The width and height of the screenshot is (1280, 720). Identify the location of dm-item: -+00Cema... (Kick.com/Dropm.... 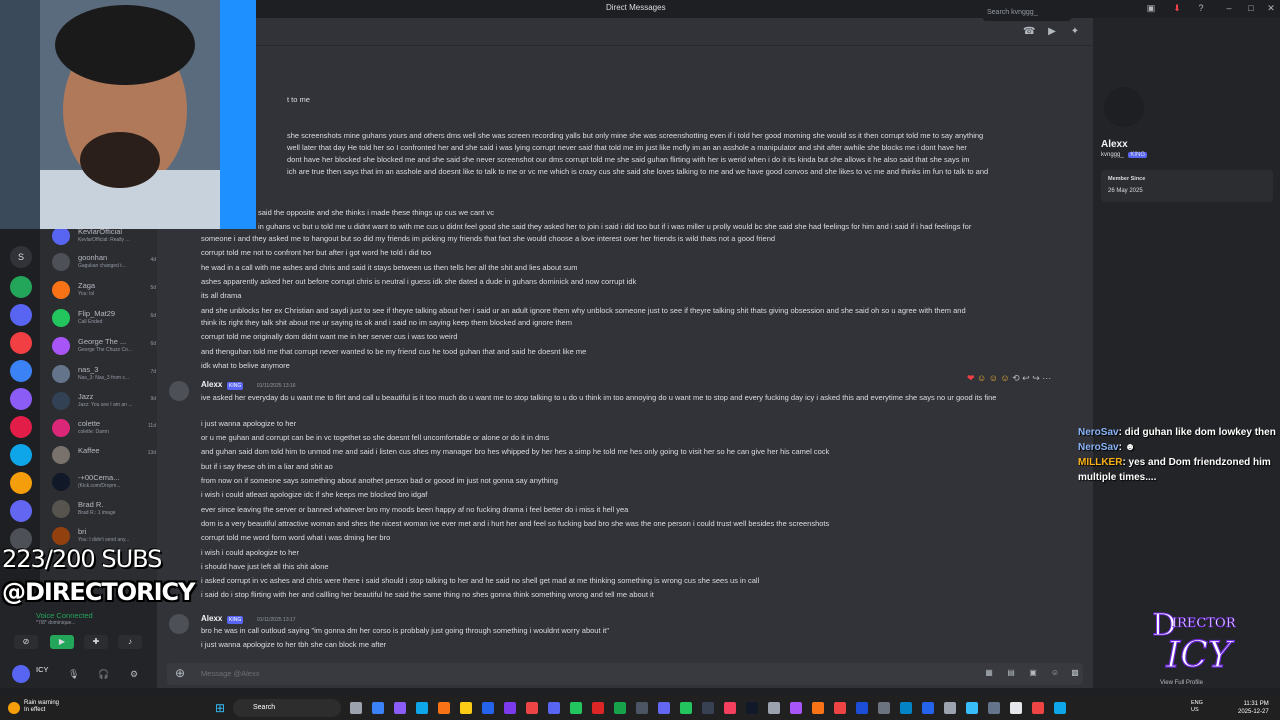
(104, 484).